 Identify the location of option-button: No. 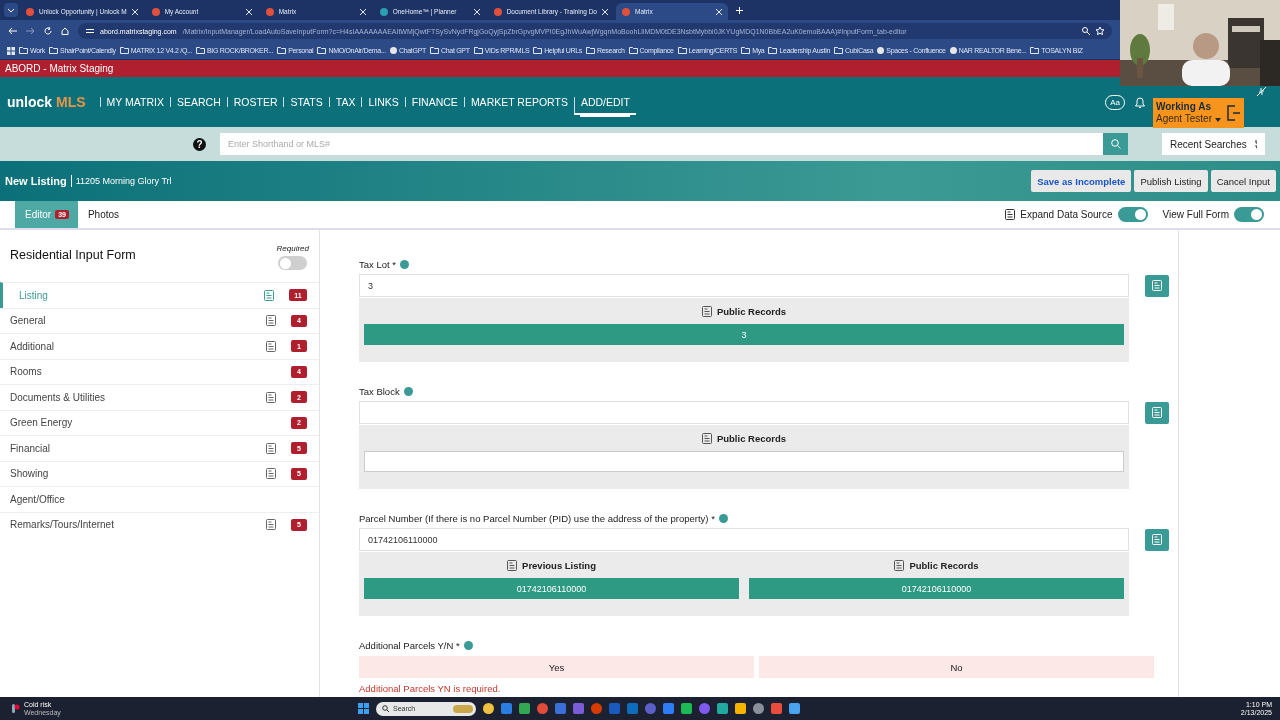
(956, 667).